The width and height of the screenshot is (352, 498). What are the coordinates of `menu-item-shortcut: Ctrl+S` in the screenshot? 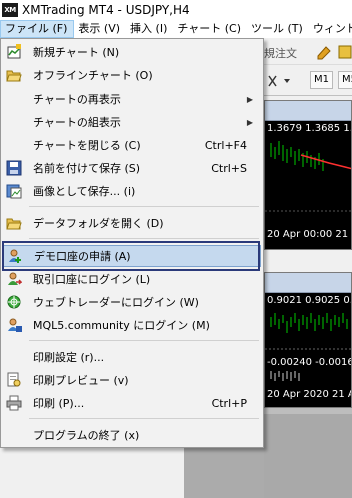 It's located at (229, 168).